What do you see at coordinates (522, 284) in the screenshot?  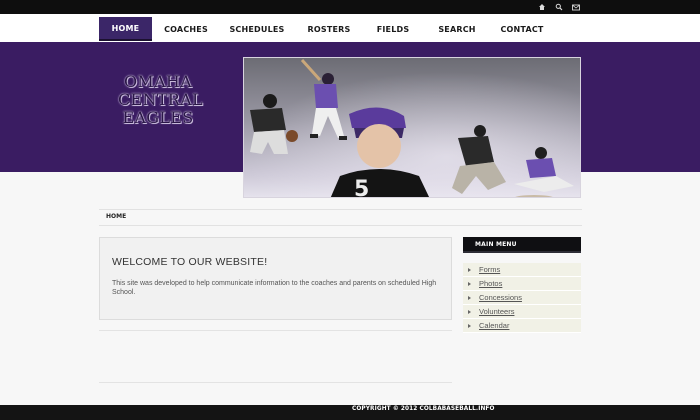 I see `sidebar-item-photos: Photos` at bounding box center [522, 284].